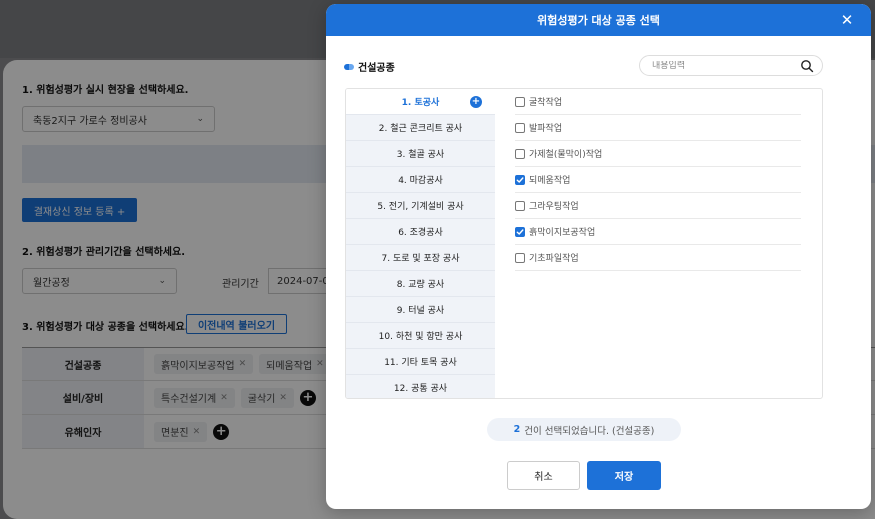 This screenshot has width=875, height=519. Describe the element at coordinates (546, 103) in the screenshot. I see `work-item-label: 굴착작업` at that location.